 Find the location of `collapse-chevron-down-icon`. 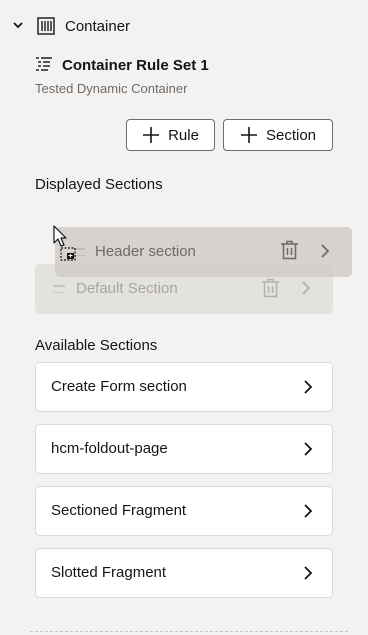

collapse-chevron-down-icon is located at coordinates (18, 25).